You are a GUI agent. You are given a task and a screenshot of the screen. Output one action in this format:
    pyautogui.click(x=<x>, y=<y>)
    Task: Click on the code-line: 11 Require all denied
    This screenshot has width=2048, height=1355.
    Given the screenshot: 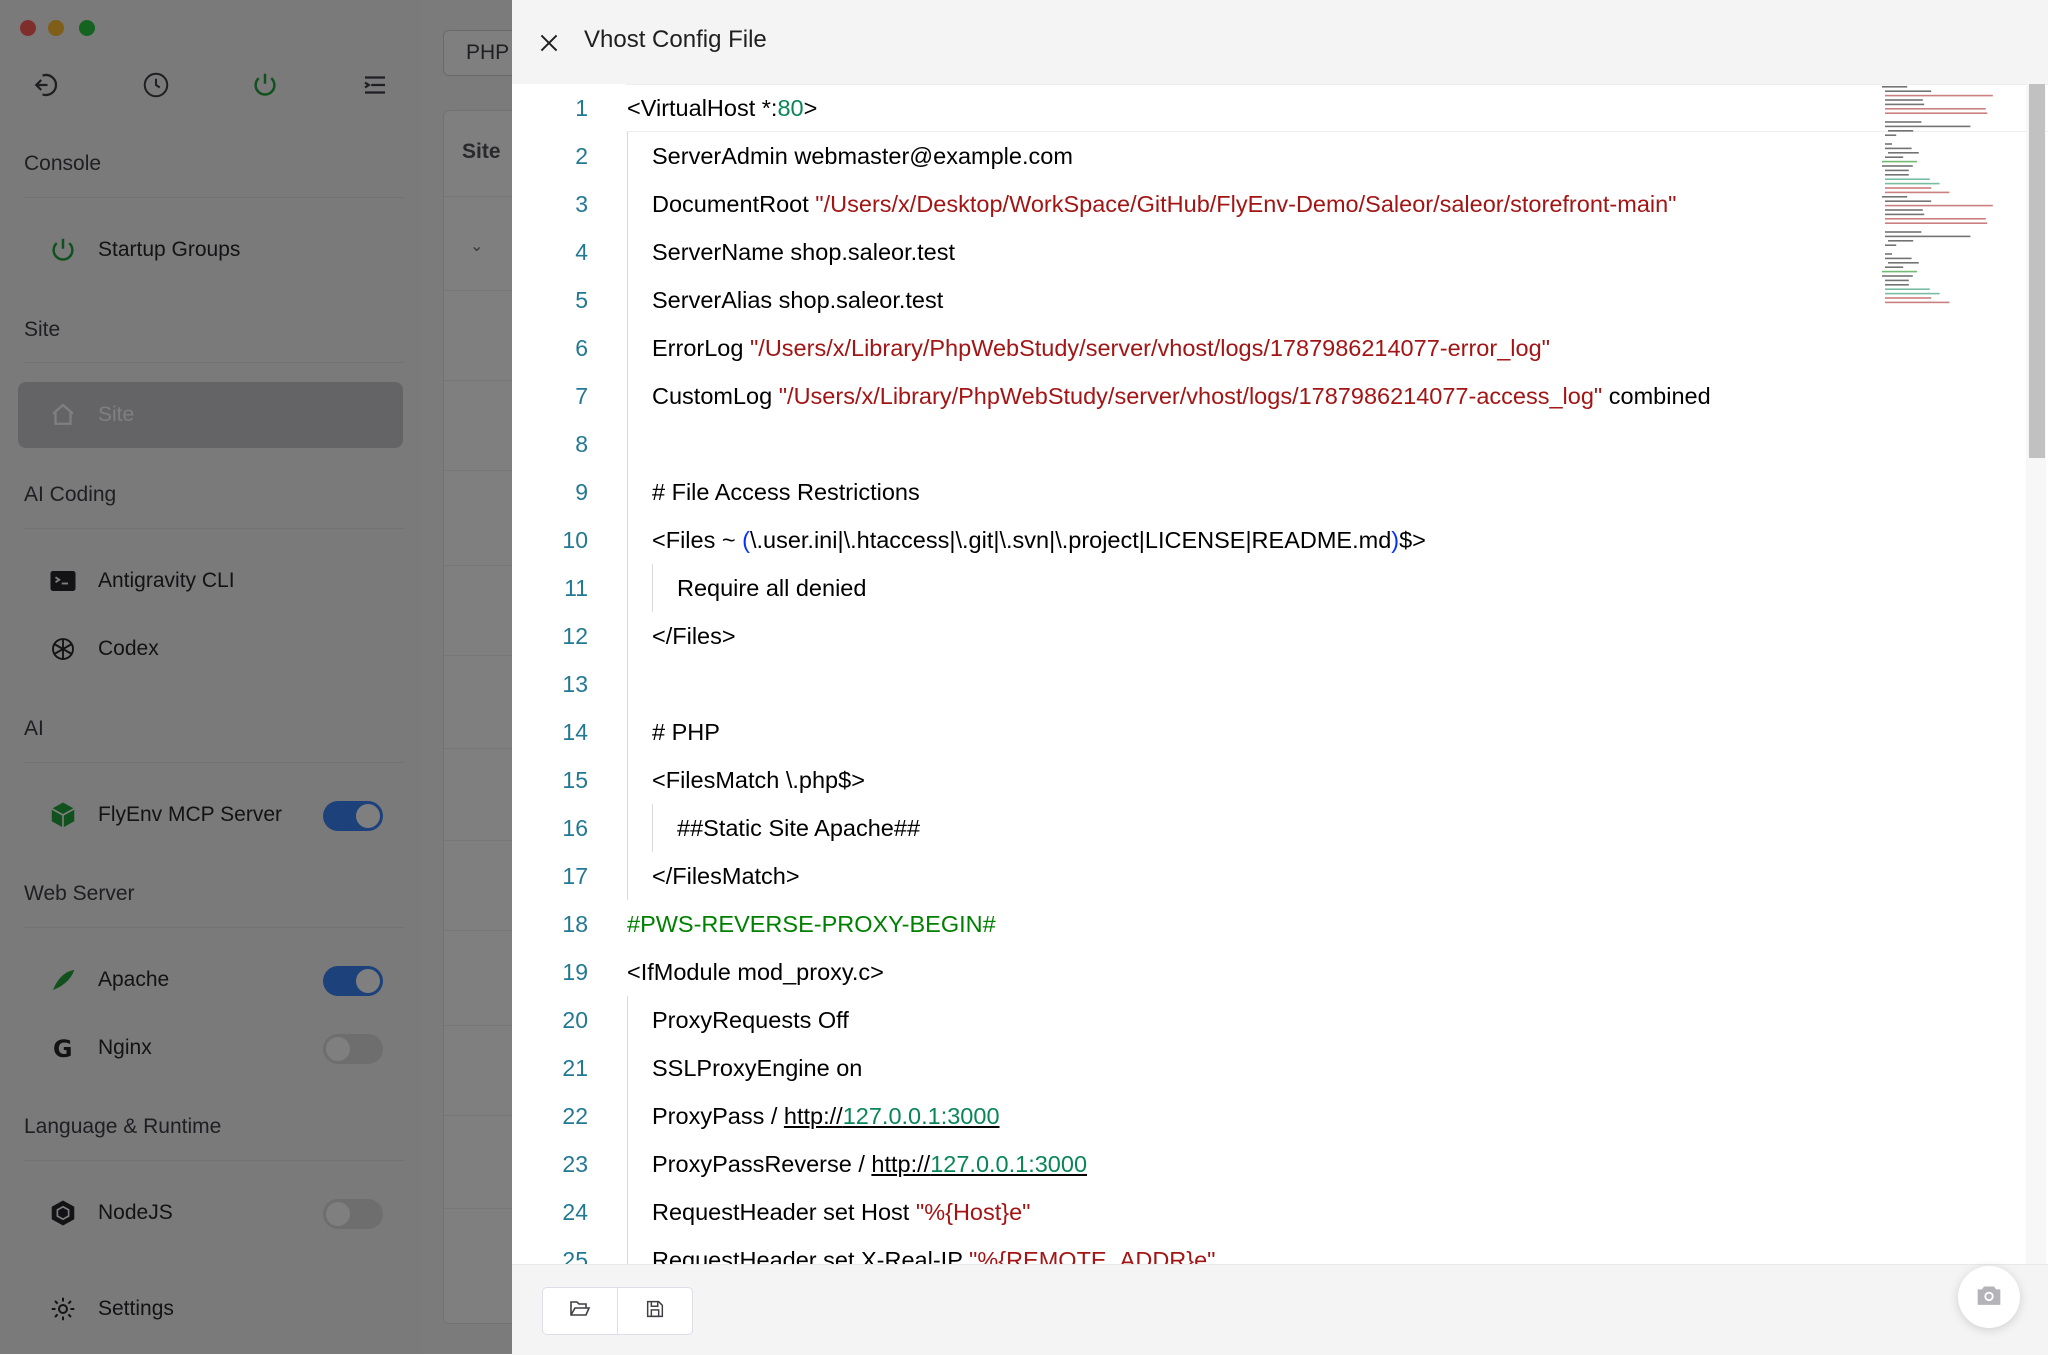 What is the action you would take?
    pyautogui.click(x=1280, y=588)
    